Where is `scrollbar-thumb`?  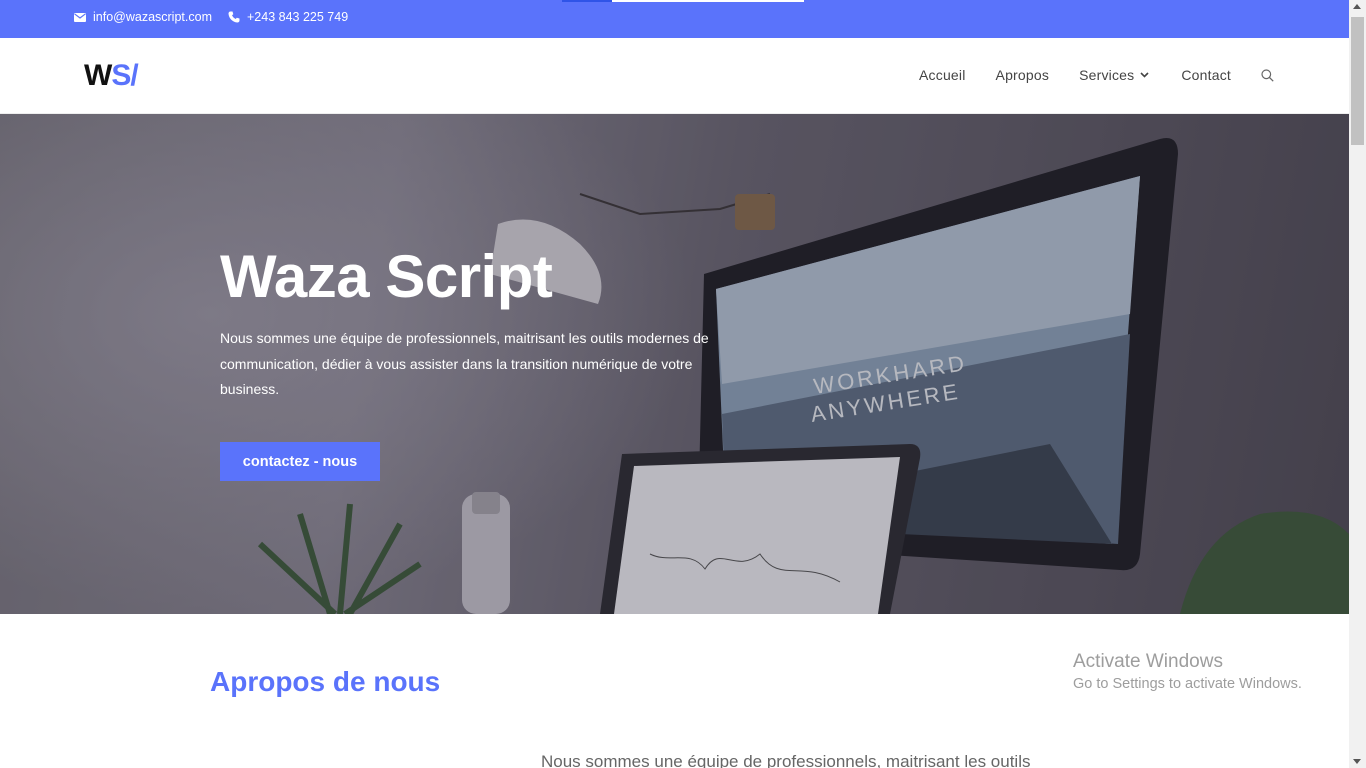 scrollbar-thumb is located at coordinates (1357, 81).